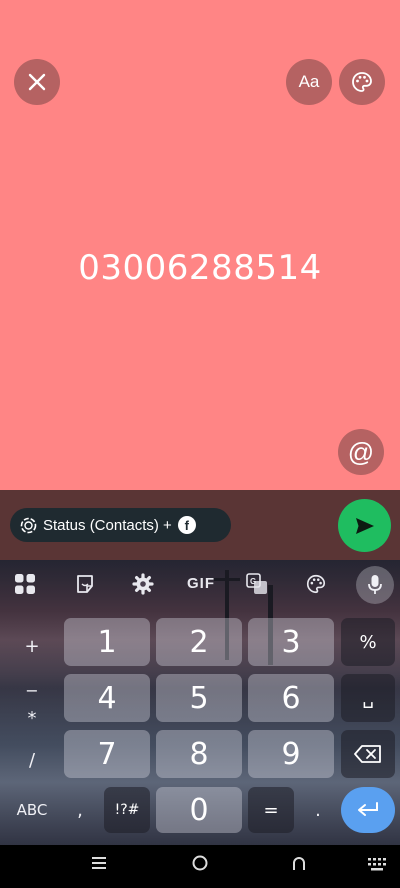  What do you see at coordinates (32, 718) in the screenshot?
I see `key-asterisk: *` at bounding box center [32, 718].